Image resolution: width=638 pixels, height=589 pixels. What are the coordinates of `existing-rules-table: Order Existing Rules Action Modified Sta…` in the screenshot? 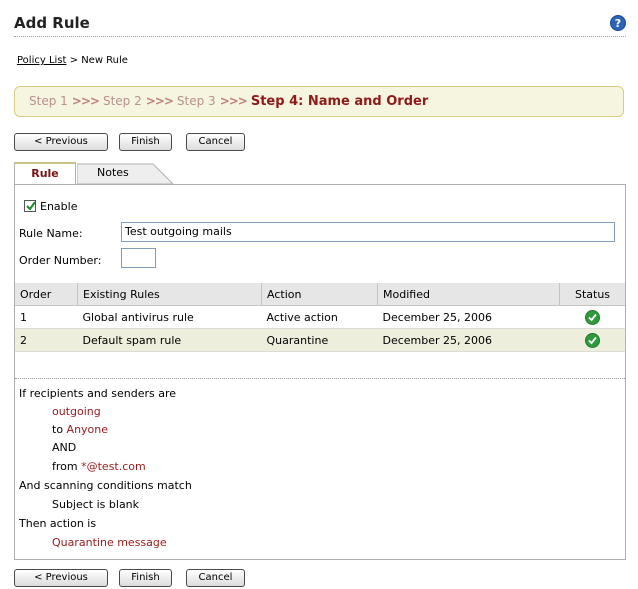 It's located at (320, 317).